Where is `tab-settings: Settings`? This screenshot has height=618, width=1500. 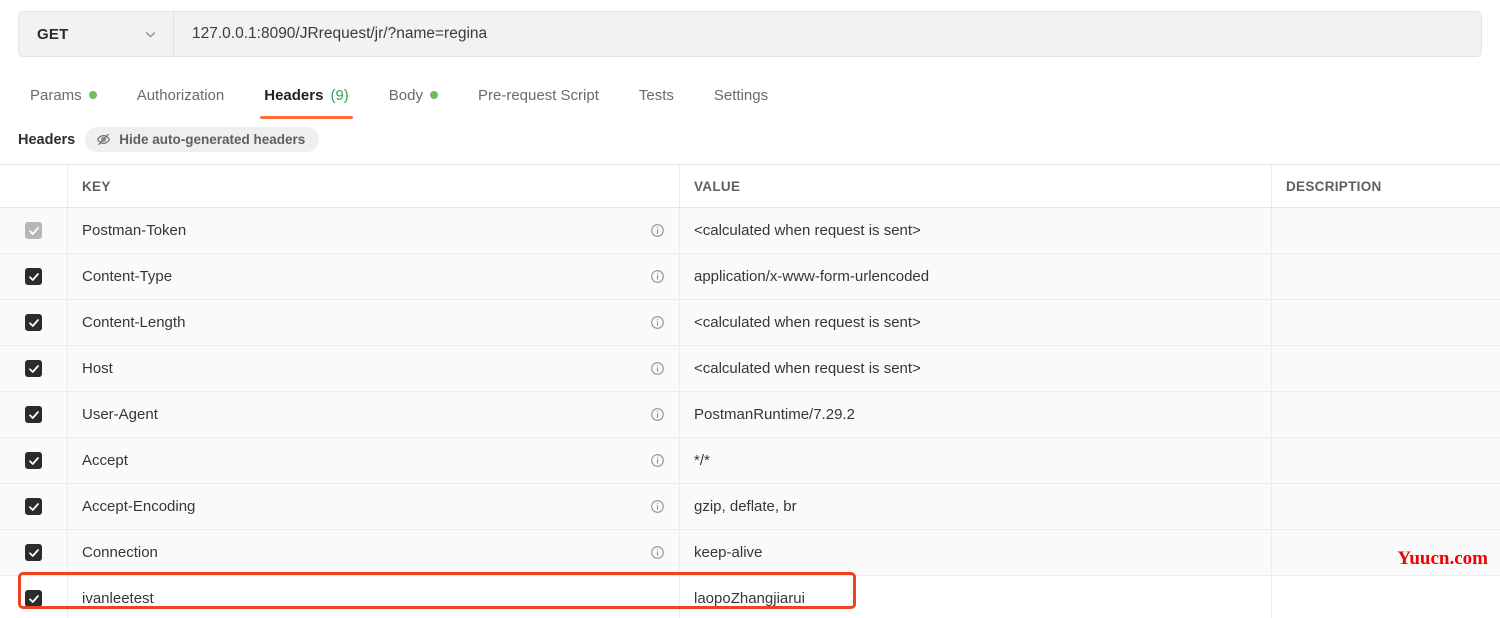
tab-settings: Settings is located at coordinates (741, 95).